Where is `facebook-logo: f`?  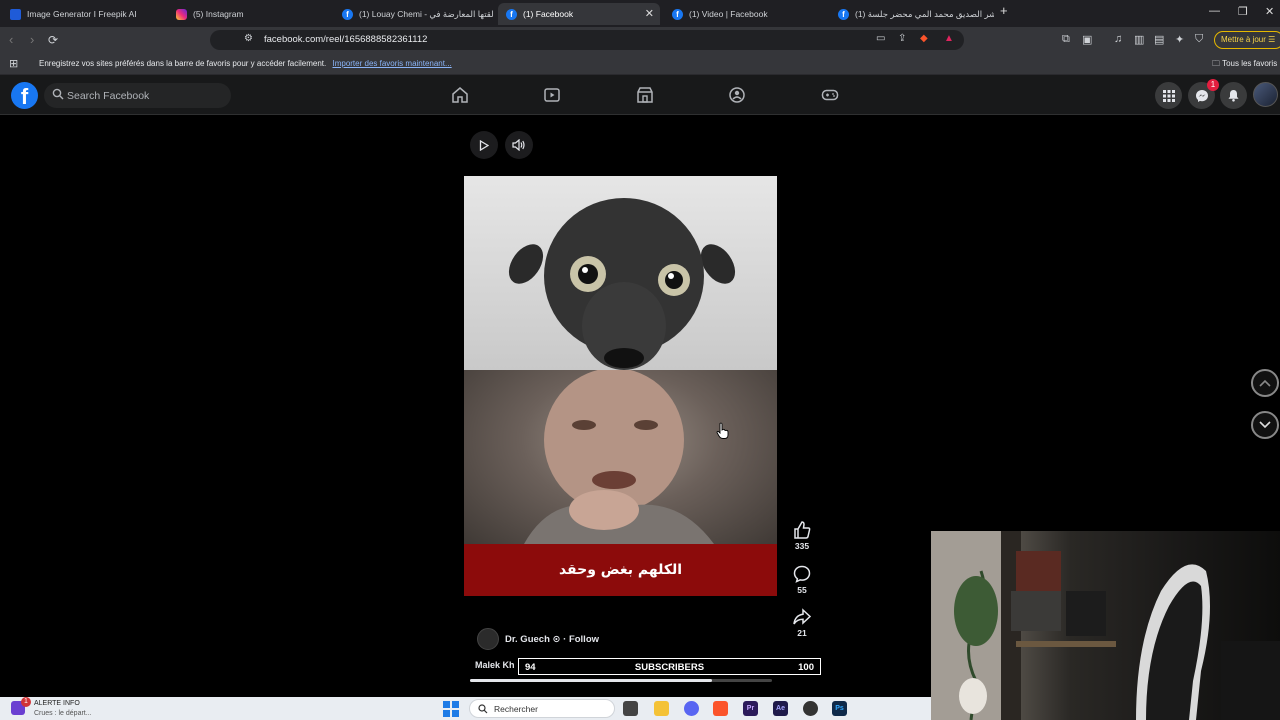
facebook-logo: f is located at coordinates (24, 95).